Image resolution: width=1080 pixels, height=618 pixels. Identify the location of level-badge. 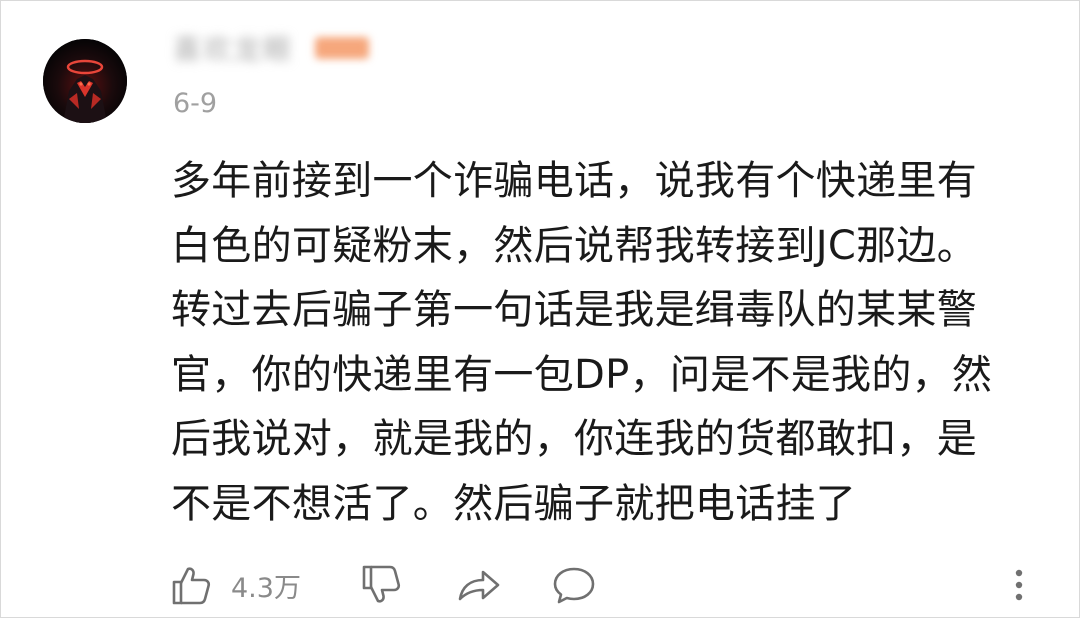
(342, 48).